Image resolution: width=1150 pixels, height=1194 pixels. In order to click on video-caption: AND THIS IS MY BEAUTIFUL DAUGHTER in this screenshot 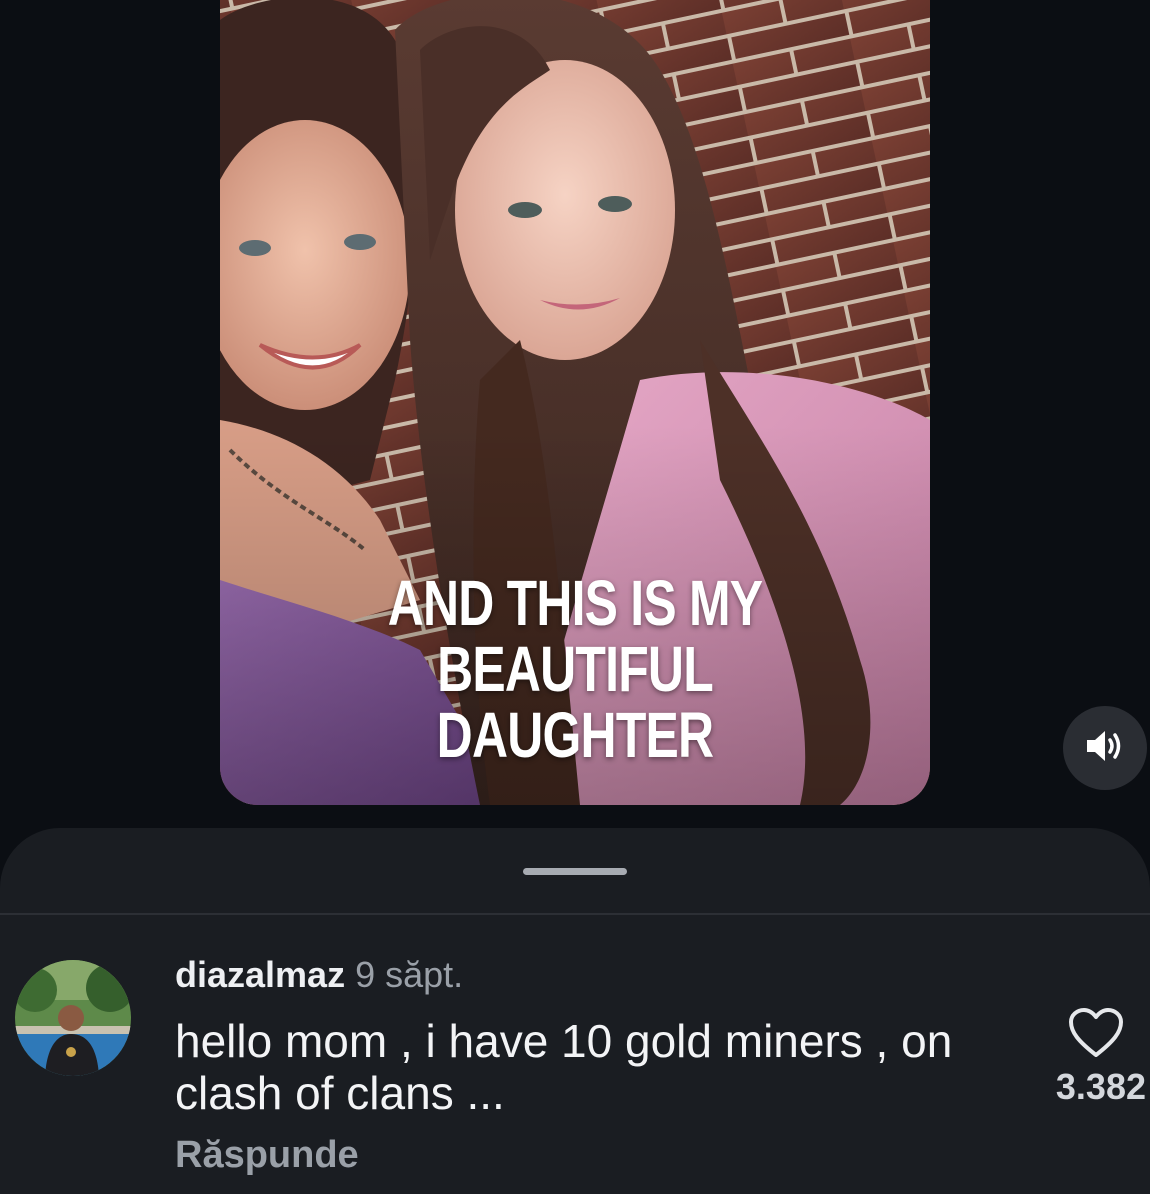, I will do `click(575, 669)`.